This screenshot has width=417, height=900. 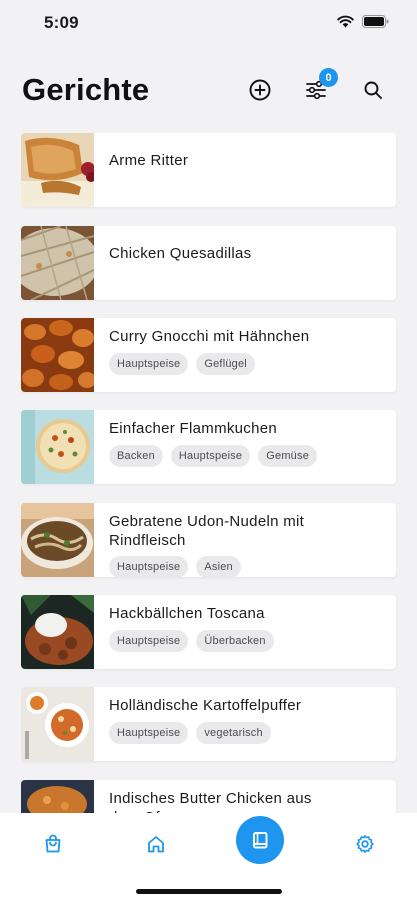 I want to click on tab-recipes, so click(x=260, y=840).